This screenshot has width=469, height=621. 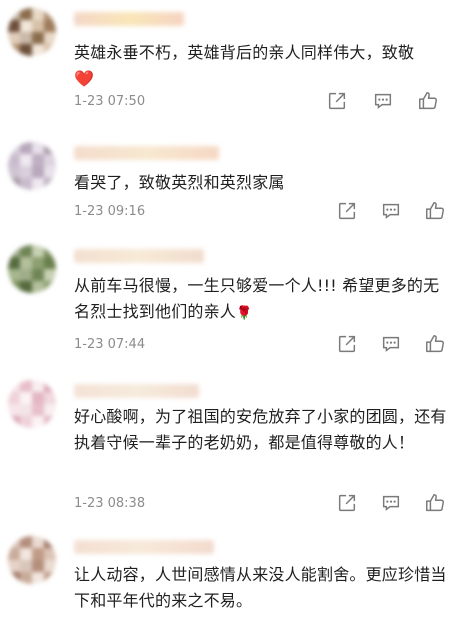 What do you see at coordinates (260, 587) in the screenshot?
I see `comment-text: 让人动容，人世间感情从来没人能割舍。更应珍惜当下和平年代的来之不易。` at bounding box center [260, 587].